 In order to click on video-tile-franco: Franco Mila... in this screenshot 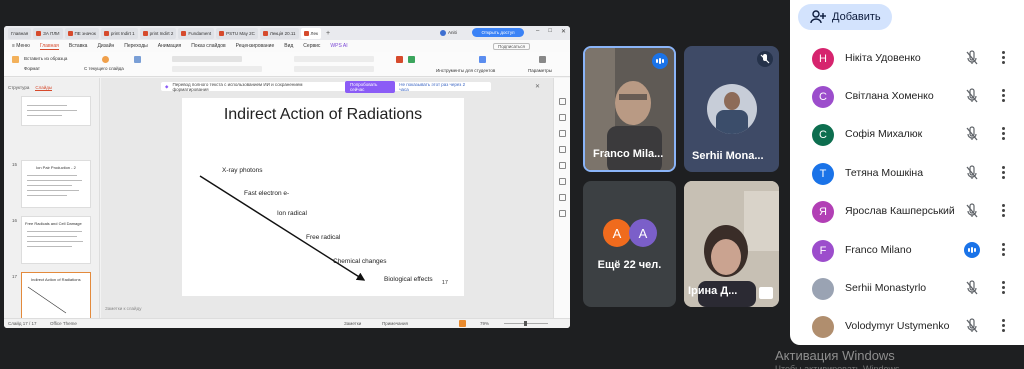, I will do `click(629, 109)`.